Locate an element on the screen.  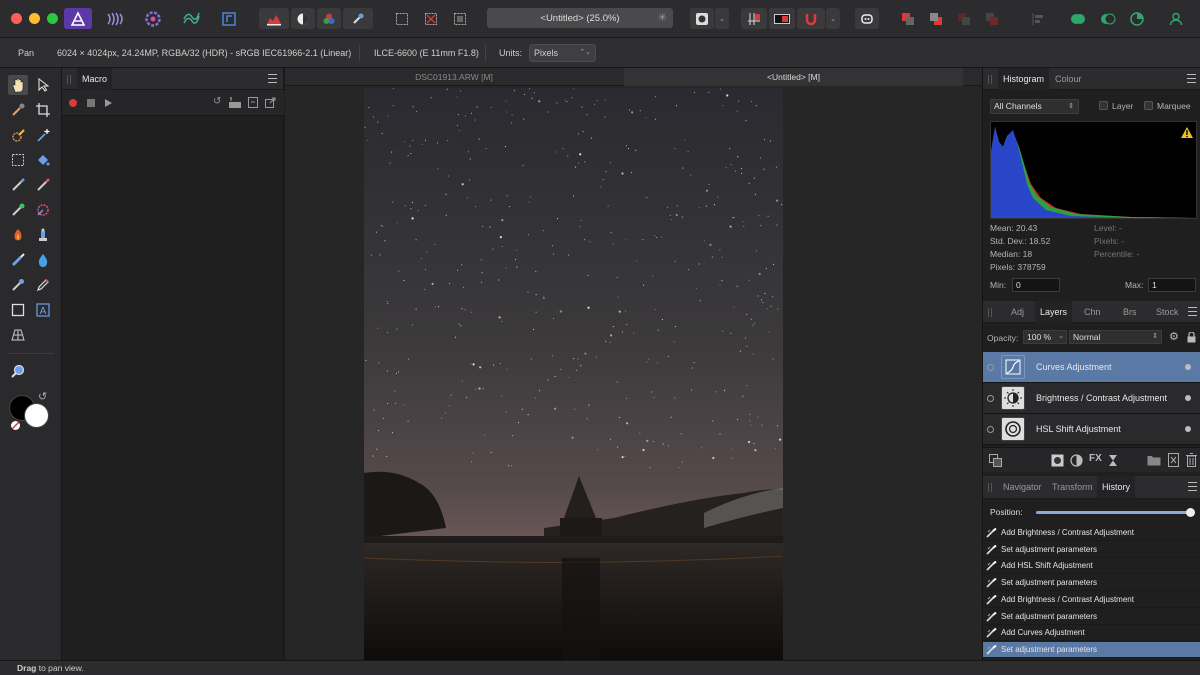
develop-persona-icon is located at coordinates (153, 18).